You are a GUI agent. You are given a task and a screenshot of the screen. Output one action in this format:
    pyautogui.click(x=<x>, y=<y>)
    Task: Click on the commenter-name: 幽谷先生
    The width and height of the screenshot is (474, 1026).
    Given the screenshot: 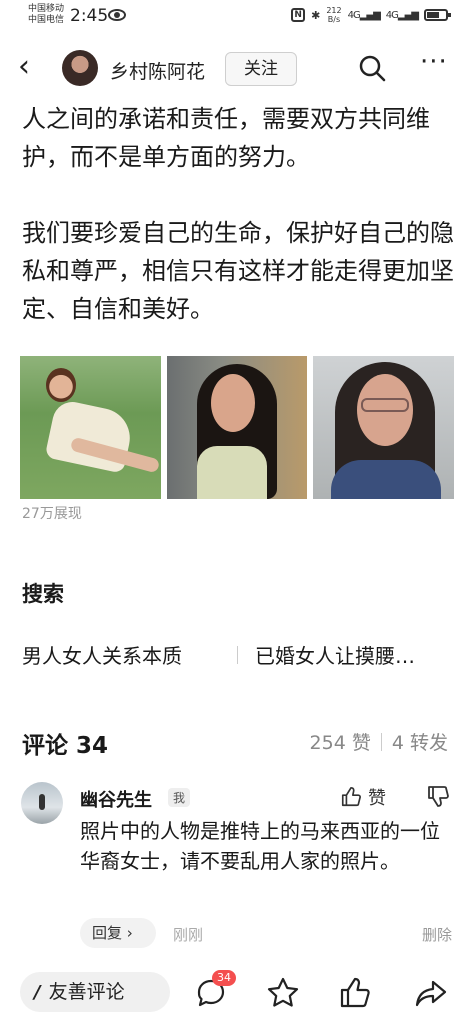 What is the action you would take?
    pyautogui.click(x=116, y=799)
    